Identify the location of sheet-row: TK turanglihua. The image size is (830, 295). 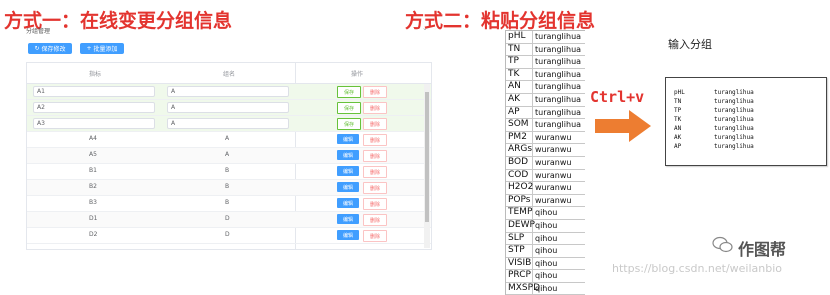
(545, 75).